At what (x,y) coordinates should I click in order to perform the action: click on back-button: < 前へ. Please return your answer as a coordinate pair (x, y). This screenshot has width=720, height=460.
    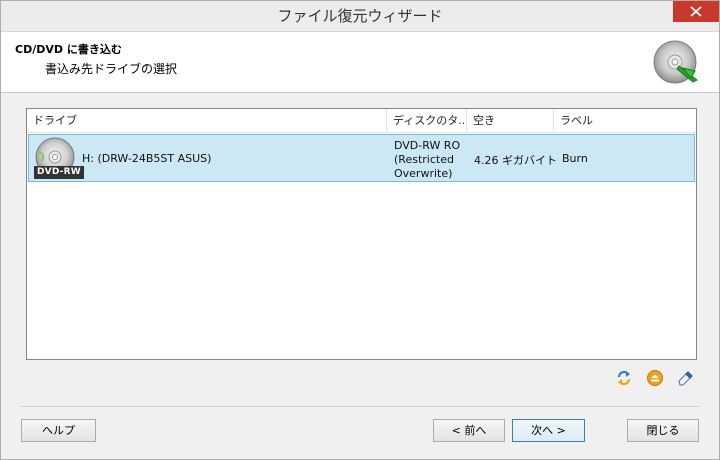
    Looking at the image, I should click on (469, 430).